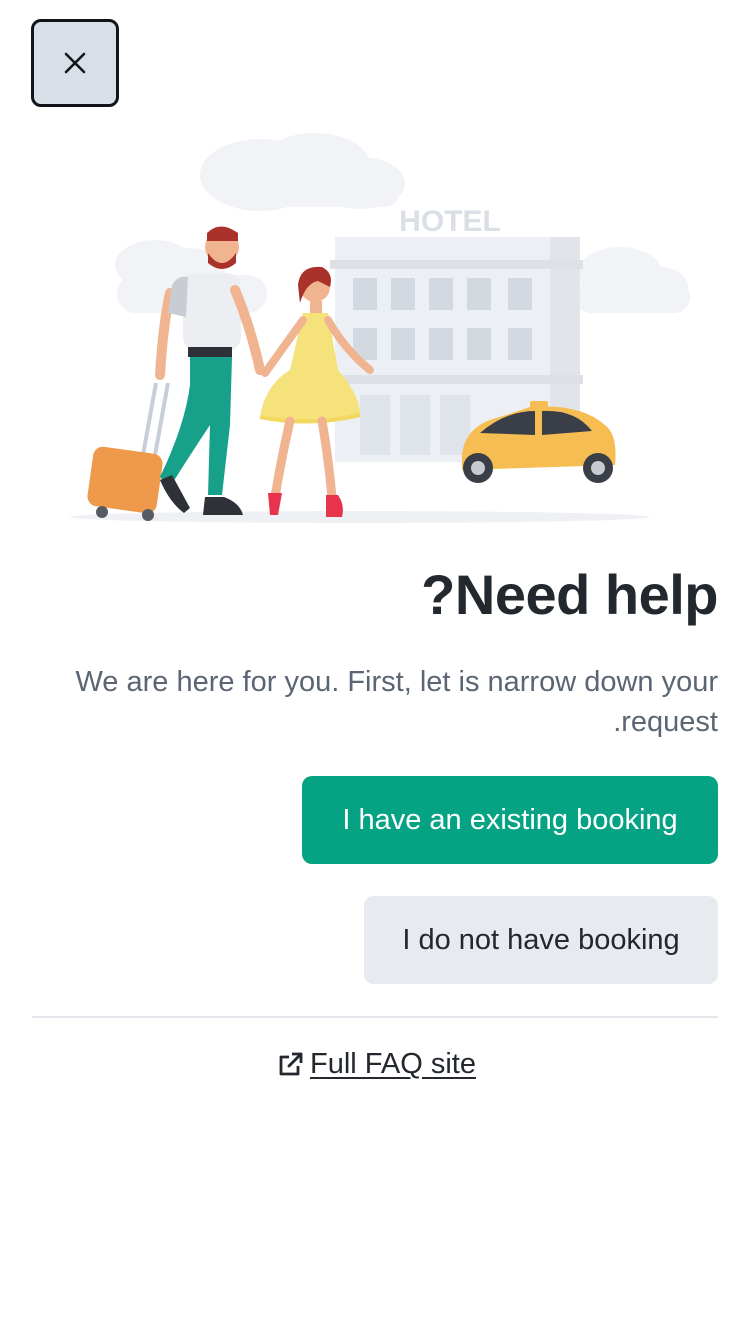  I want to click on divider, so click(375, 1017).